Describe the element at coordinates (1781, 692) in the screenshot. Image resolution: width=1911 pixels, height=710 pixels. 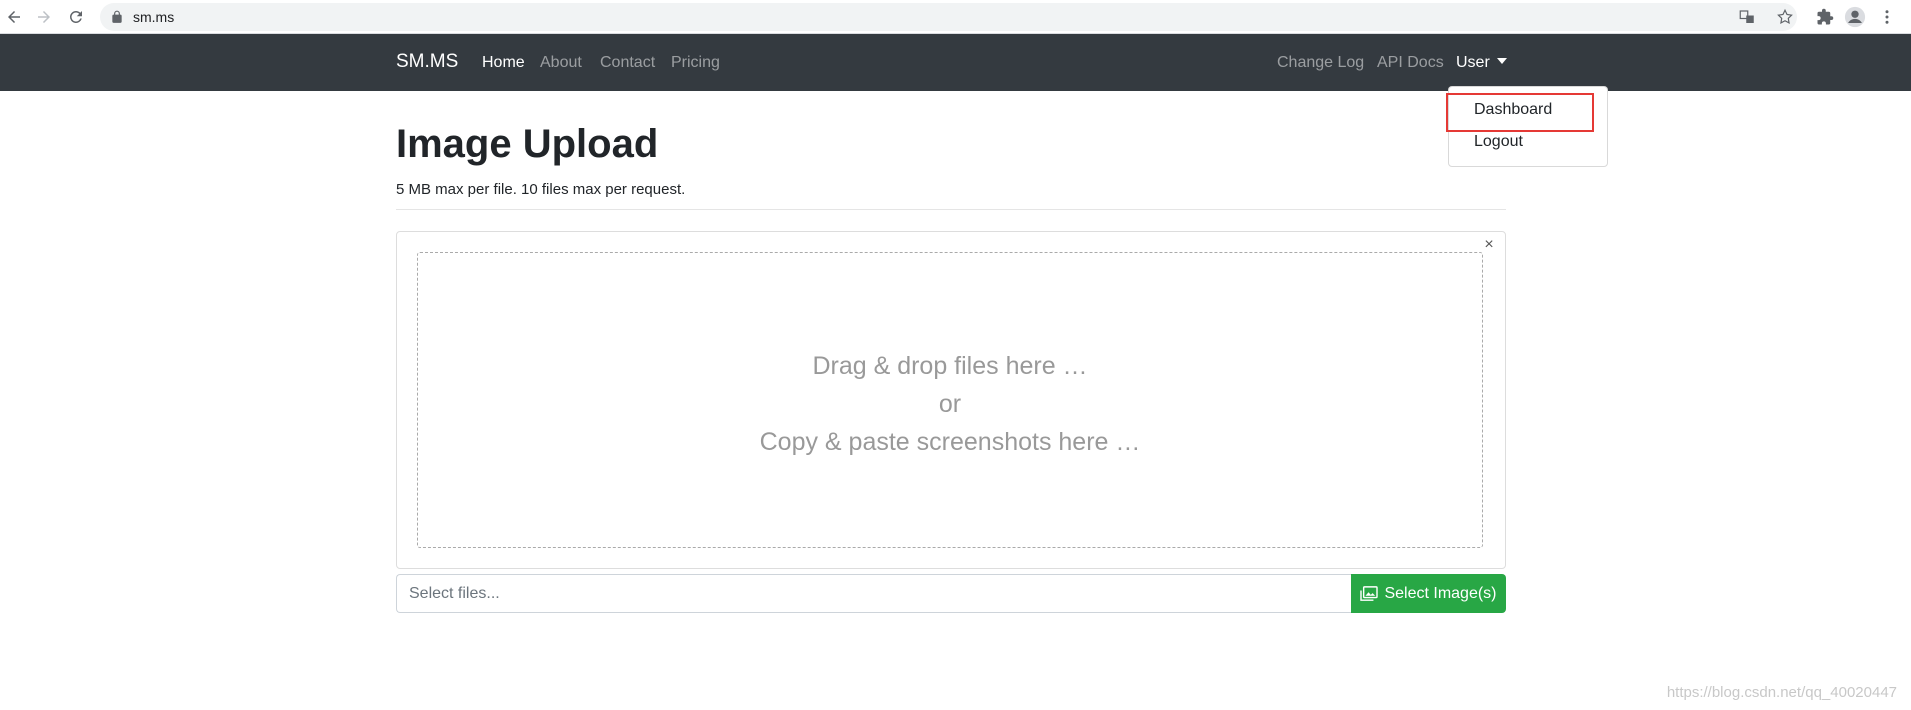
I see `watermark-text: https://blog.csdn.net/qq_40020447` at that location.